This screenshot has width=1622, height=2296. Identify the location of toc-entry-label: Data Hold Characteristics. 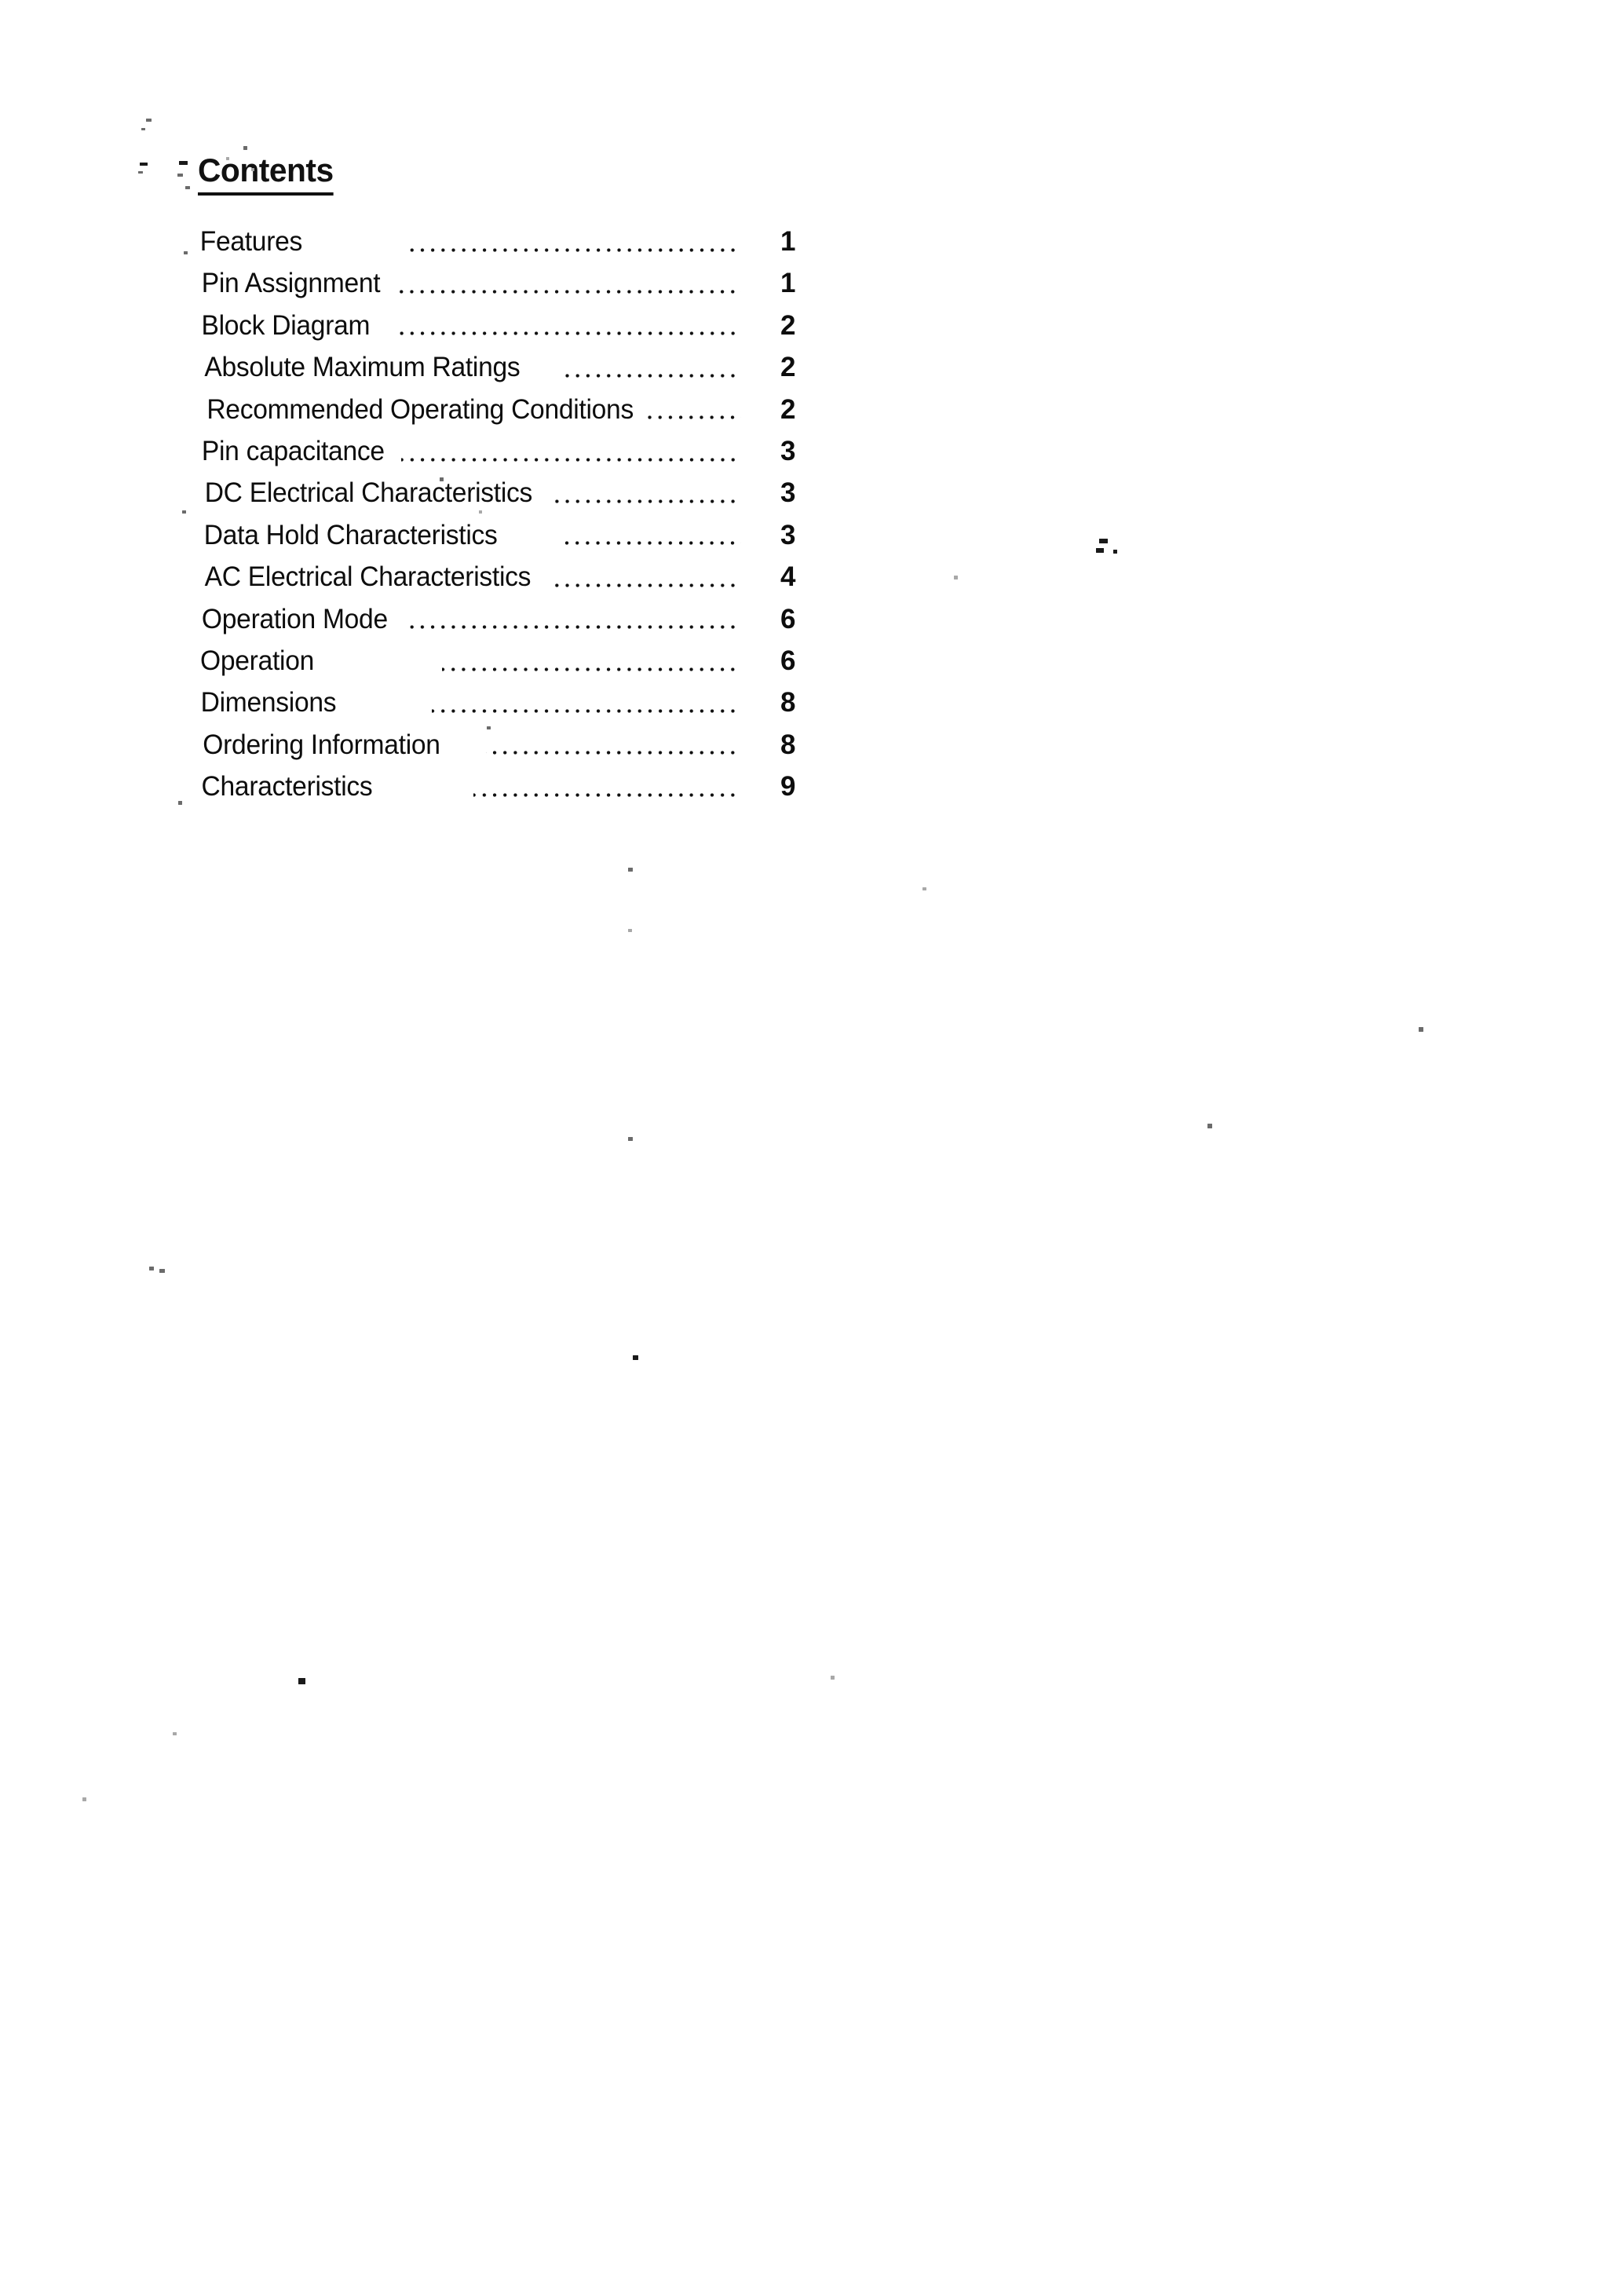
(350, 535).